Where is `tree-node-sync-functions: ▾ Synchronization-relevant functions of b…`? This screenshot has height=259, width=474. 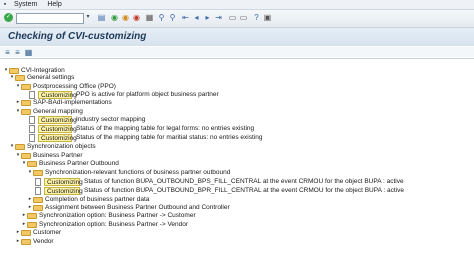 tree-node-sync-functions: ▾ Synchronization-relevant functions of b… is located at coordinates (129, 172).